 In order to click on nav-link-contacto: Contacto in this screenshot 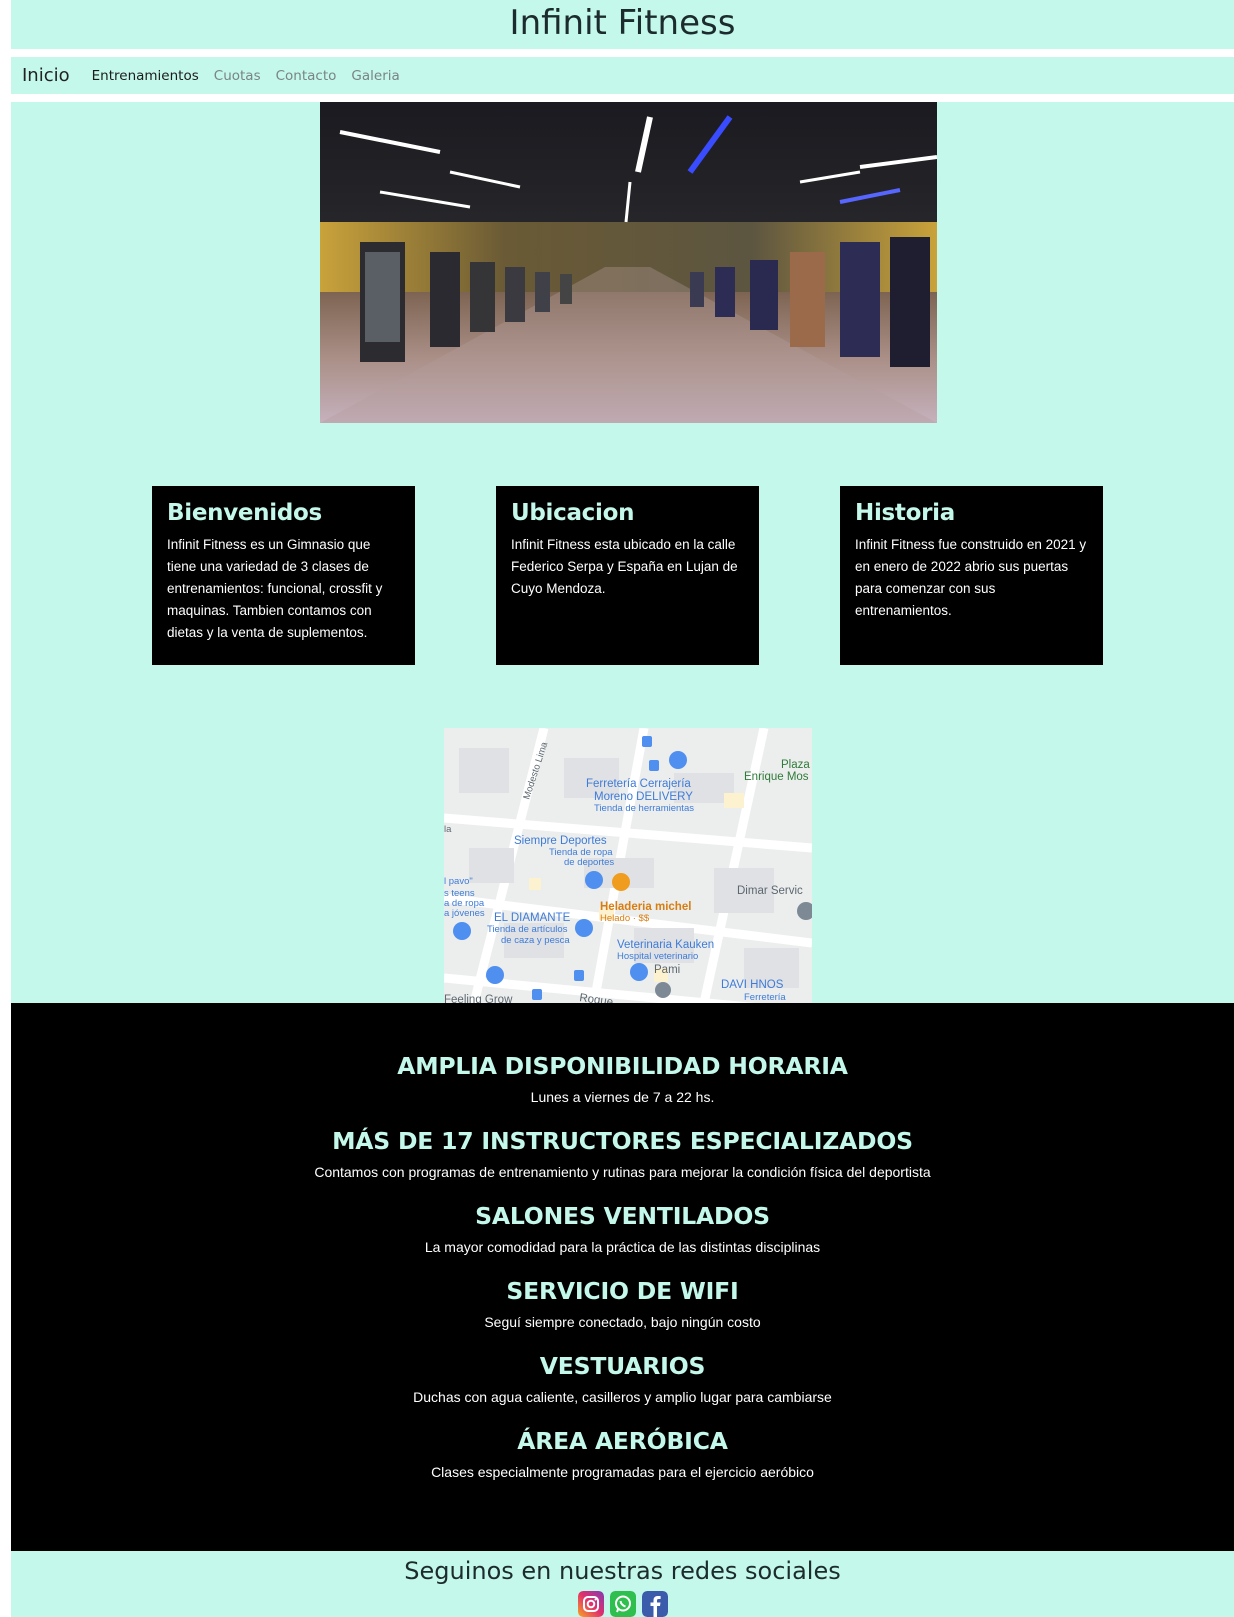, I will do `click(306, 76)`.